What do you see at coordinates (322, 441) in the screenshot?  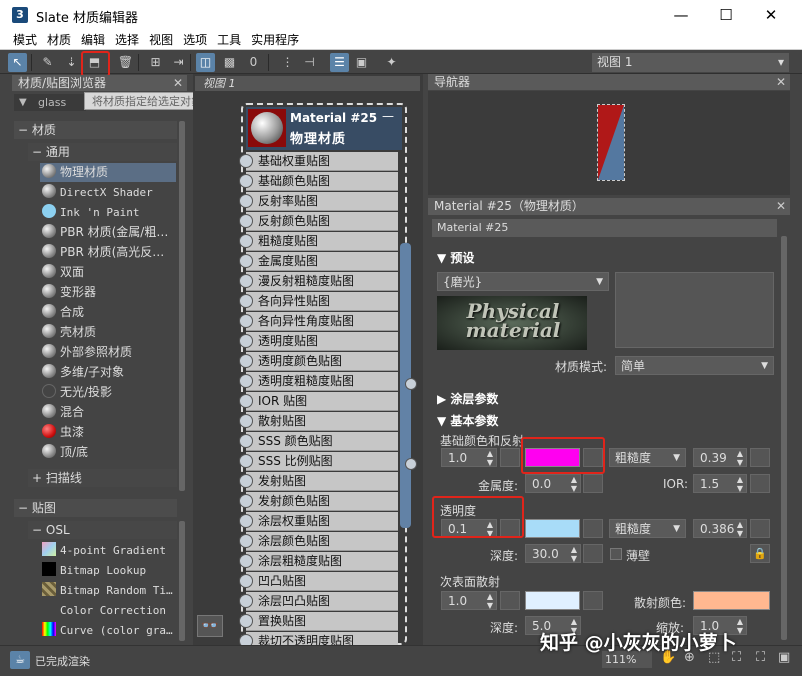 I see `node-slot: SSS 颜色贴图` at bounding box center [322, 441].